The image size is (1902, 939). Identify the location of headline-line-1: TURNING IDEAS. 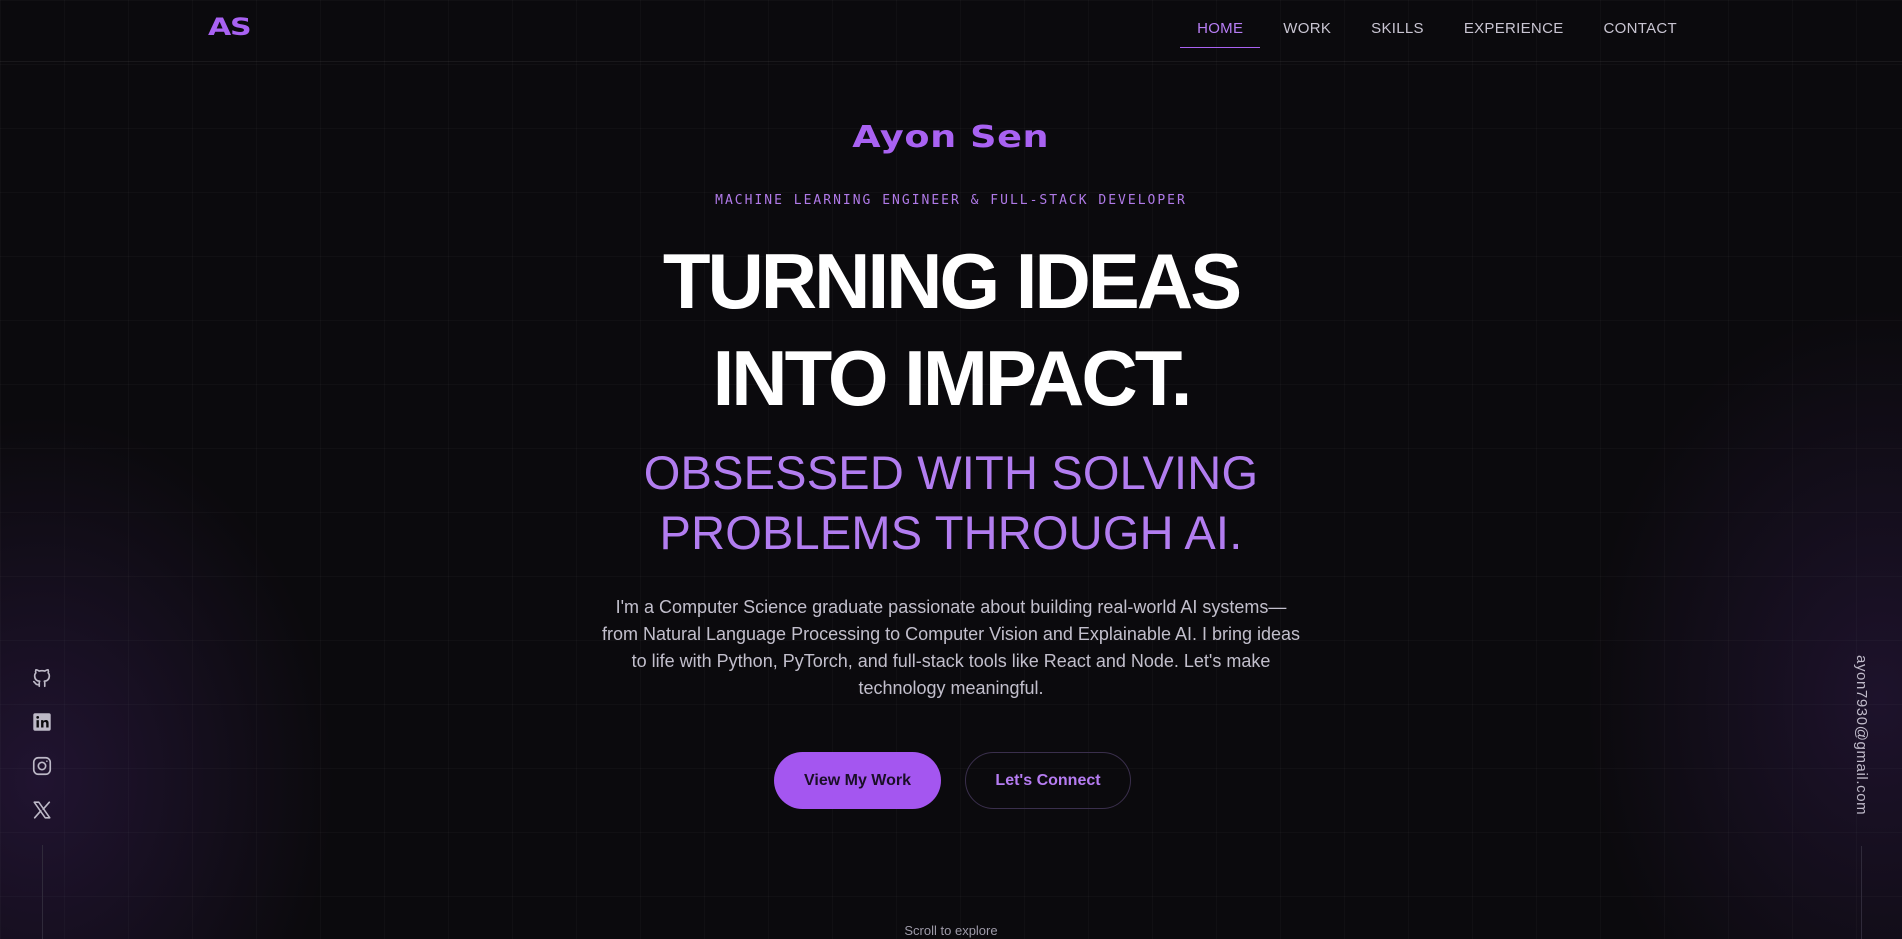
(952, 281).